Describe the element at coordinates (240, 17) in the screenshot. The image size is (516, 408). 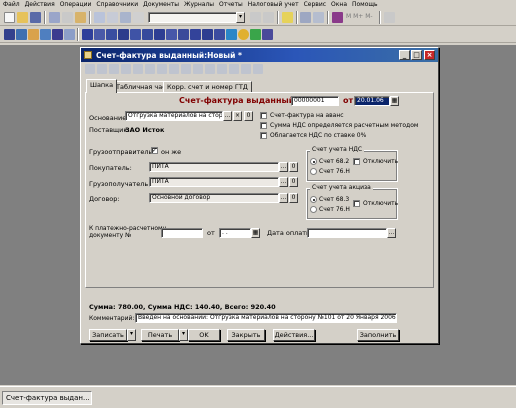
I see `chevron-down-icon: ▾` at that location.